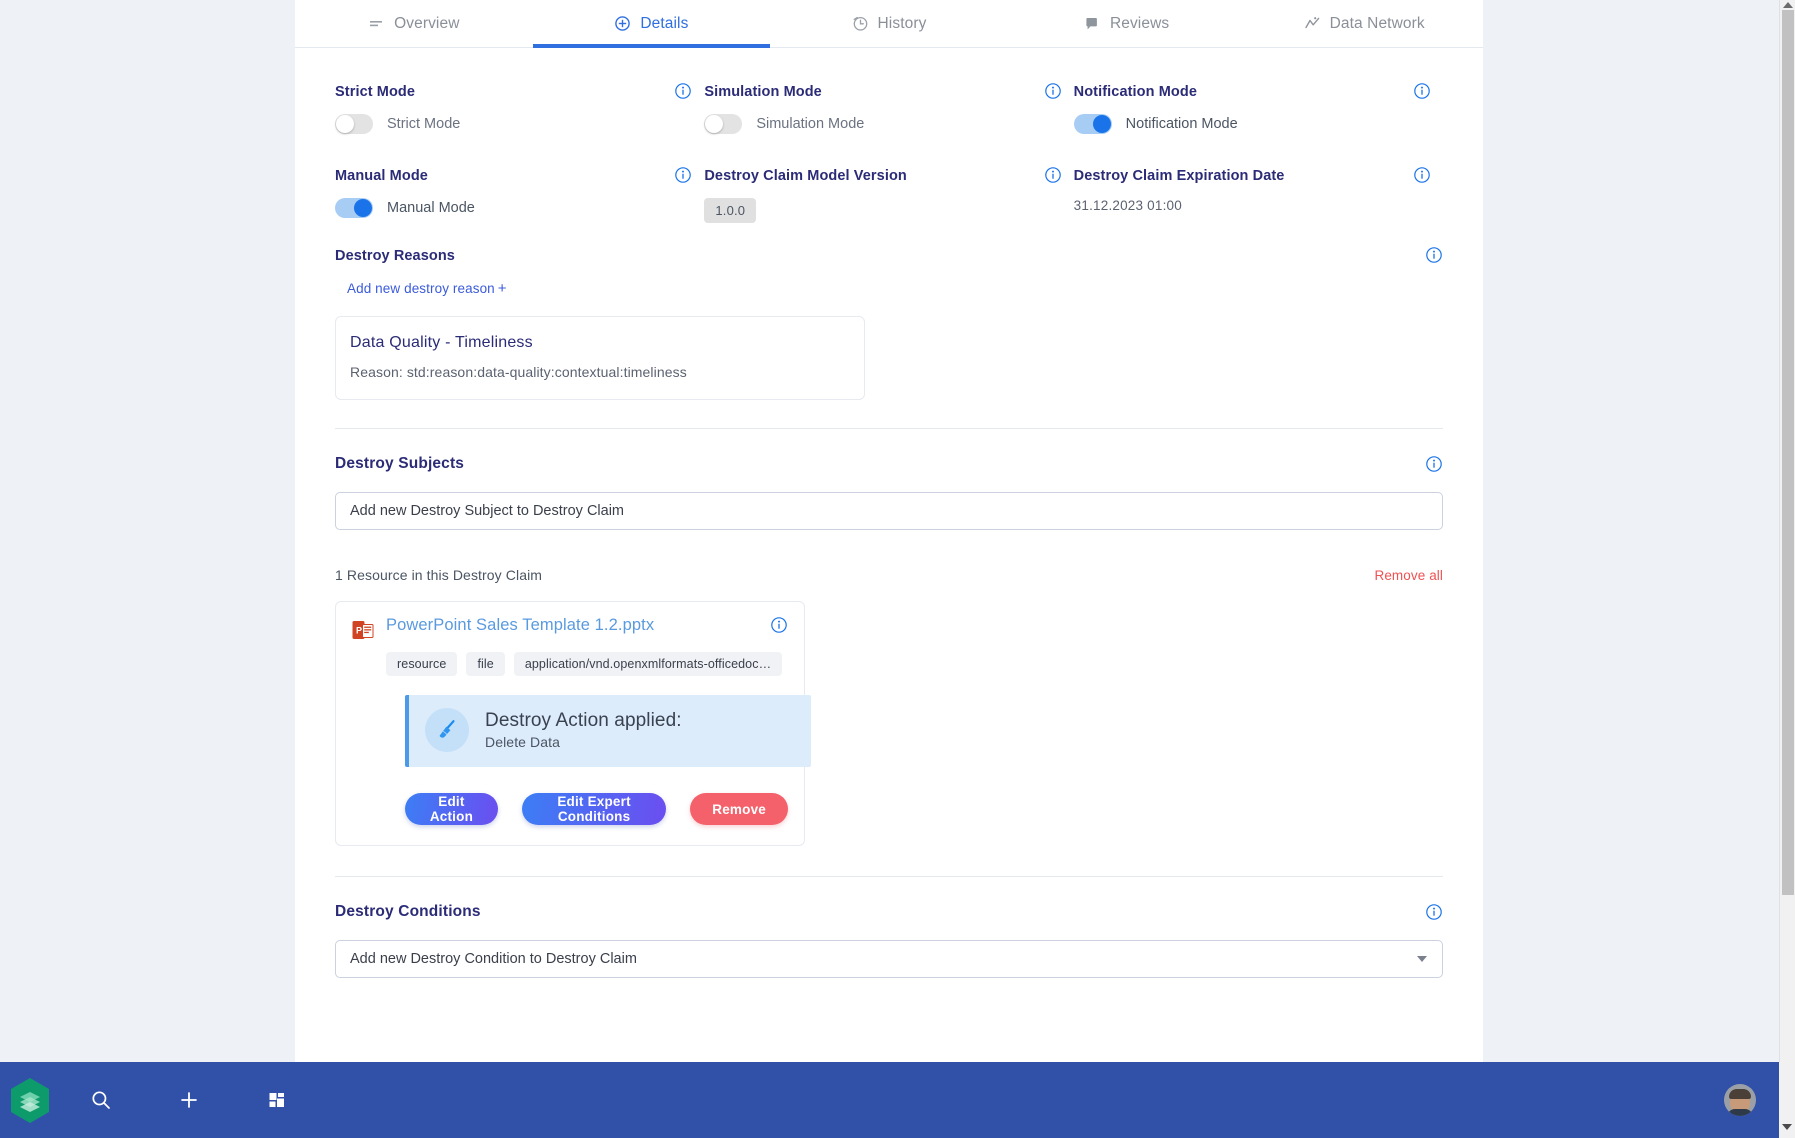 The image size is (1795, 1138). Describe the element at coordinates (400, 463) in the screenshot. I see `destroy-subjects-title: Destroy Subjects` at that location.